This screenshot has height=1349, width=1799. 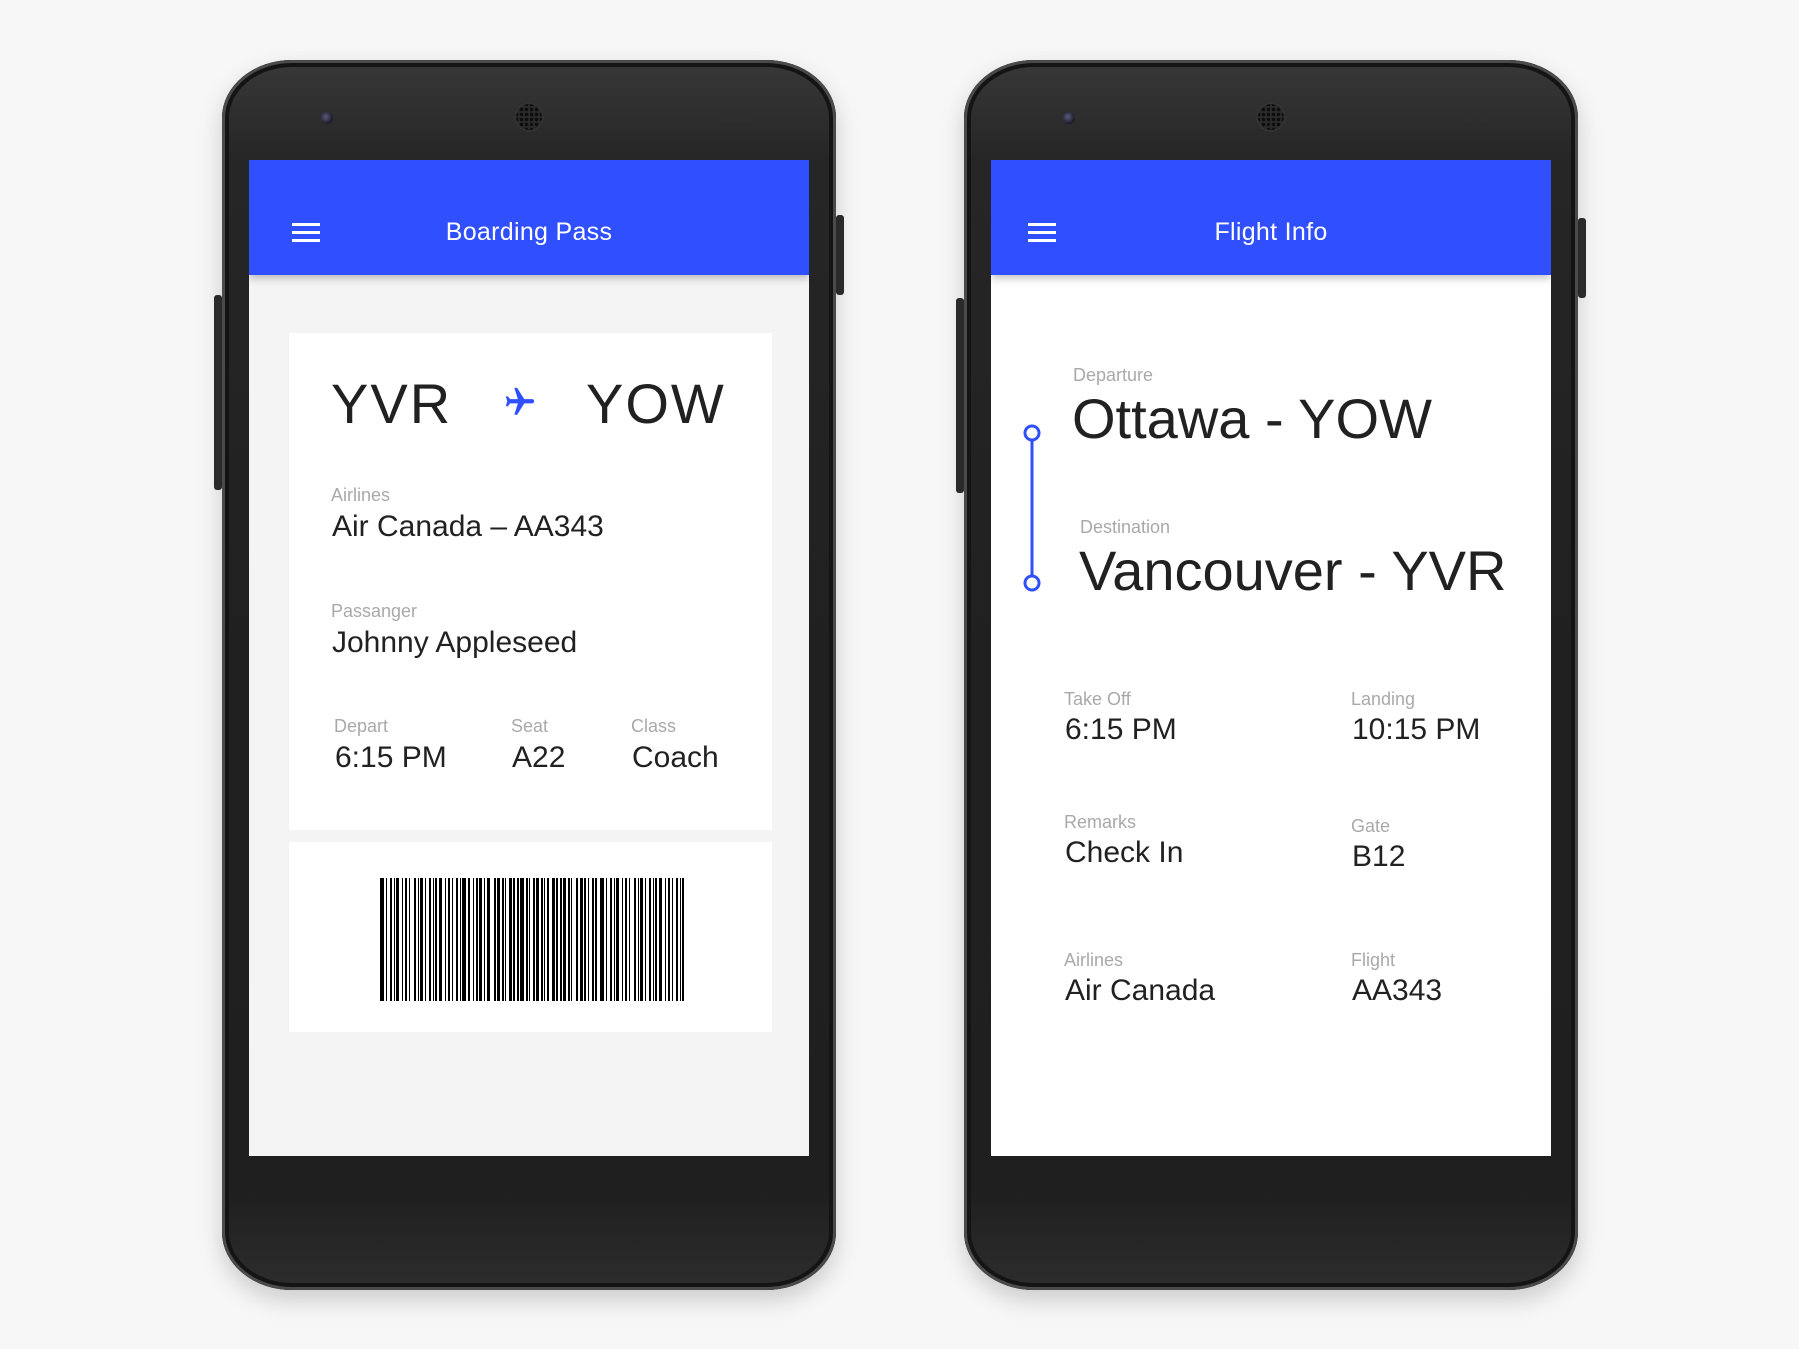 What do you see at coordinates (1097, 699) in the screenshot?
I see `takeoff-label: Take Off` at bounding box center [1097, 699].